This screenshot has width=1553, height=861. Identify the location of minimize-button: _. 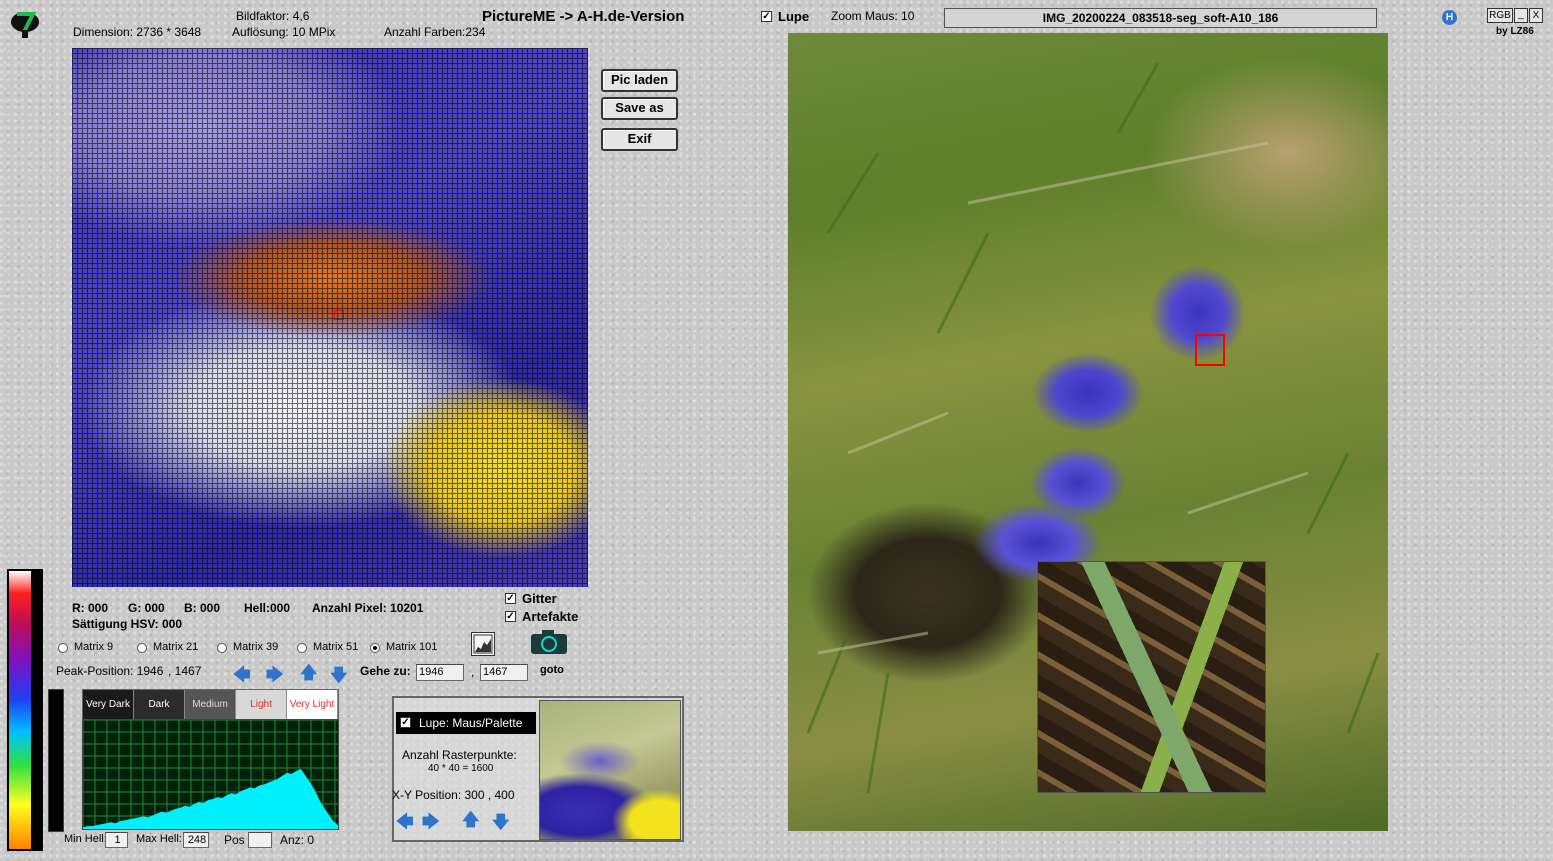
(1521, 15).